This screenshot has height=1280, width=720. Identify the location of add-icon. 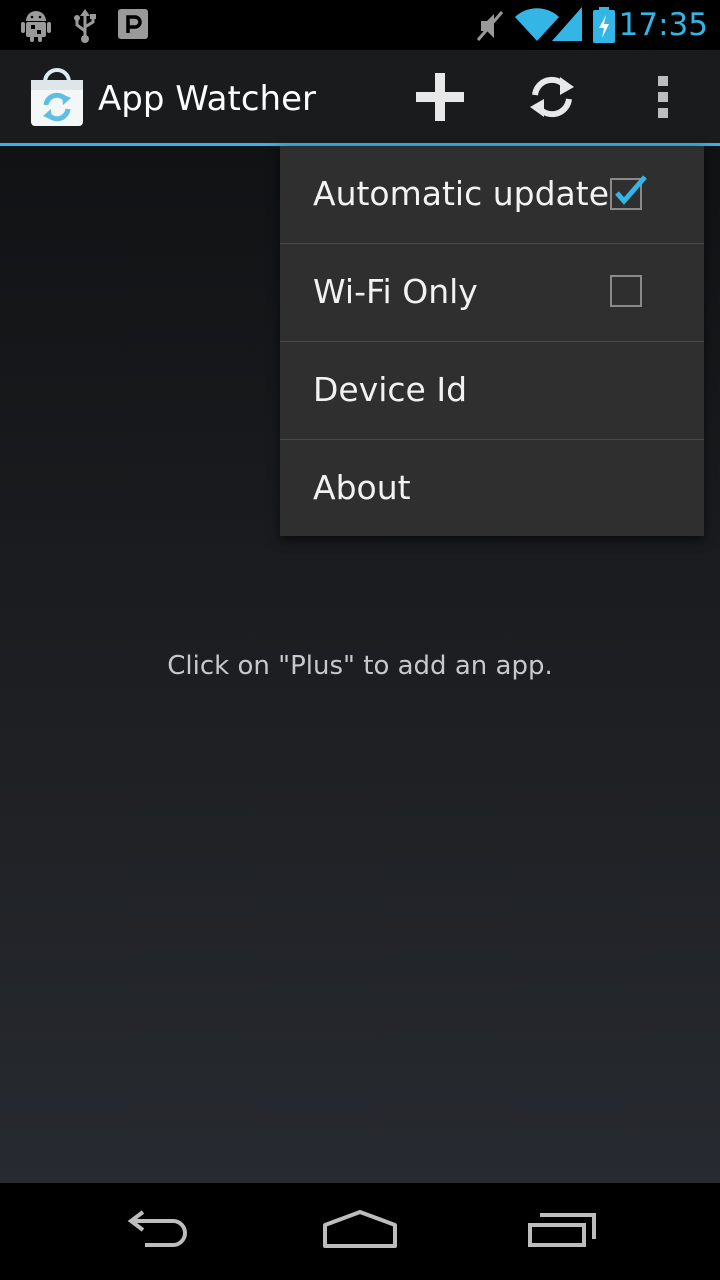
(440, 99).